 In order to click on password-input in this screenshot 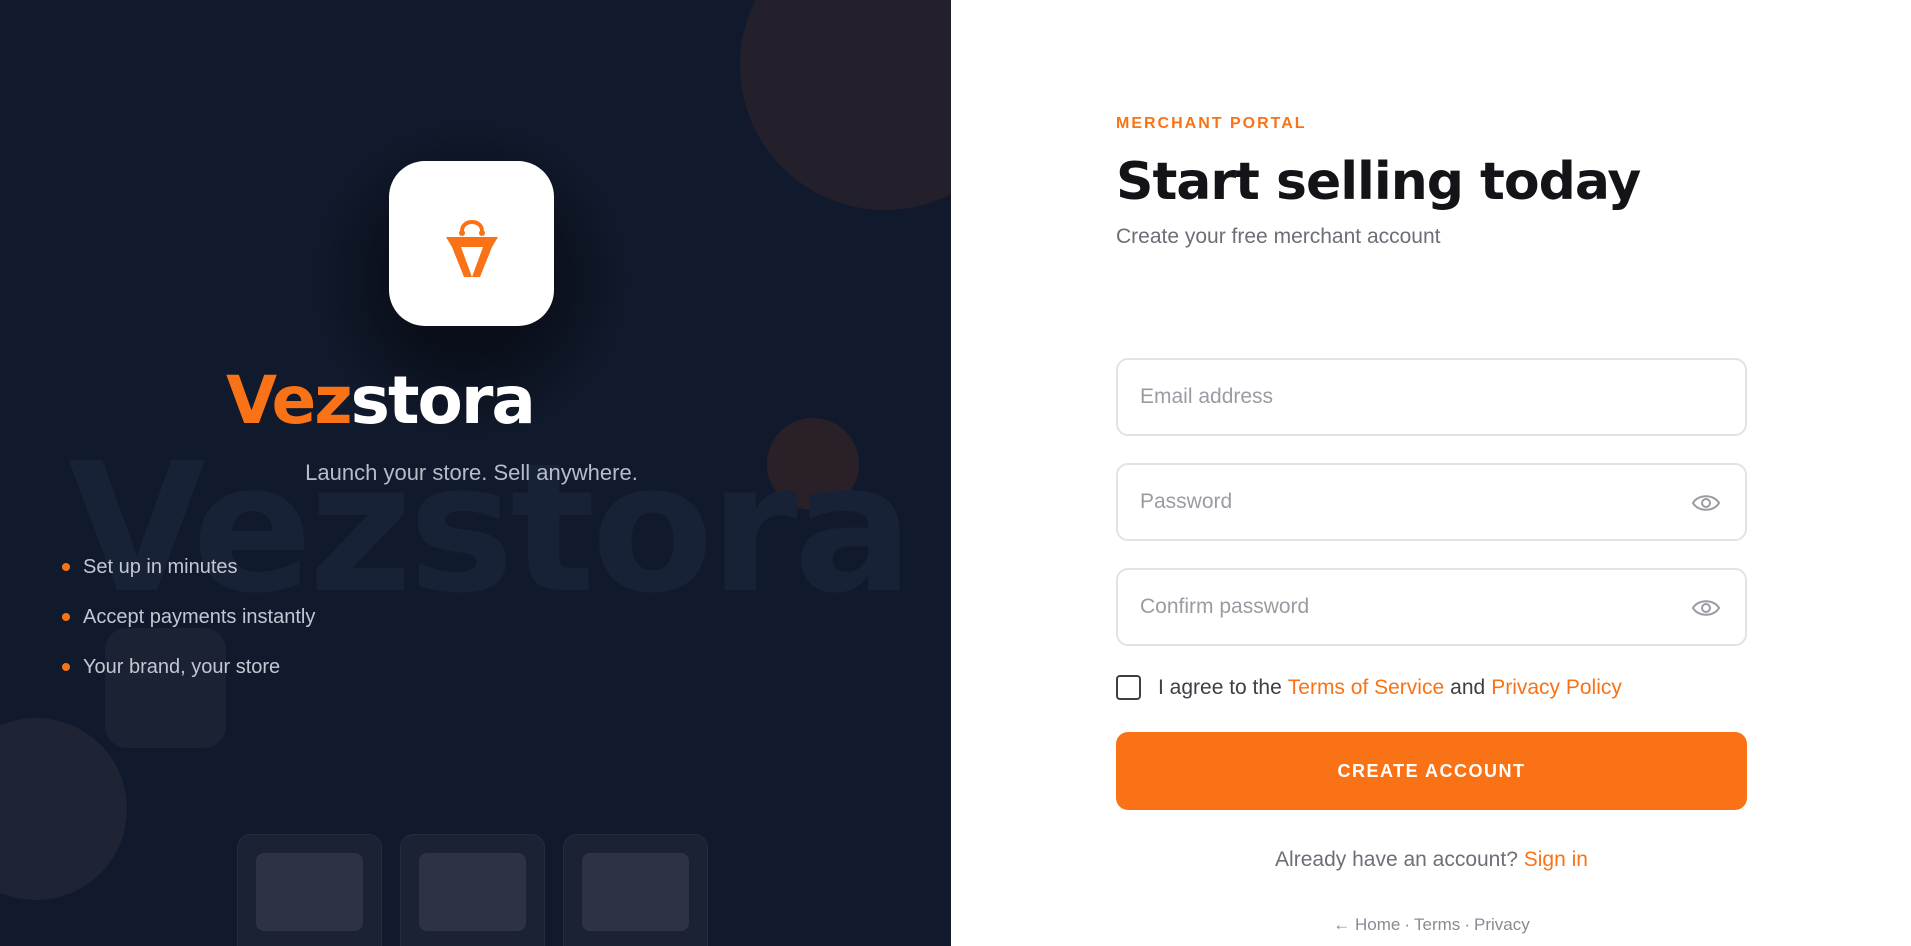, I will do `click(1431, 502)`.